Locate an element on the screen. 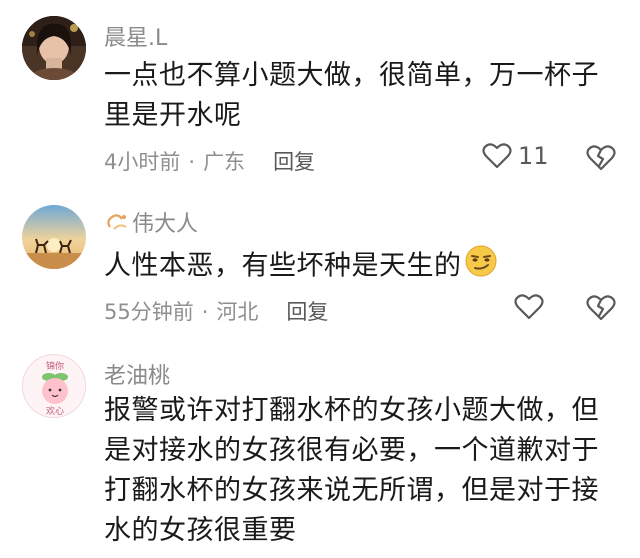 This screenshot has width=640, height=558. comment-text-line: 里是开水呢 is located at coordinates (173, 115).